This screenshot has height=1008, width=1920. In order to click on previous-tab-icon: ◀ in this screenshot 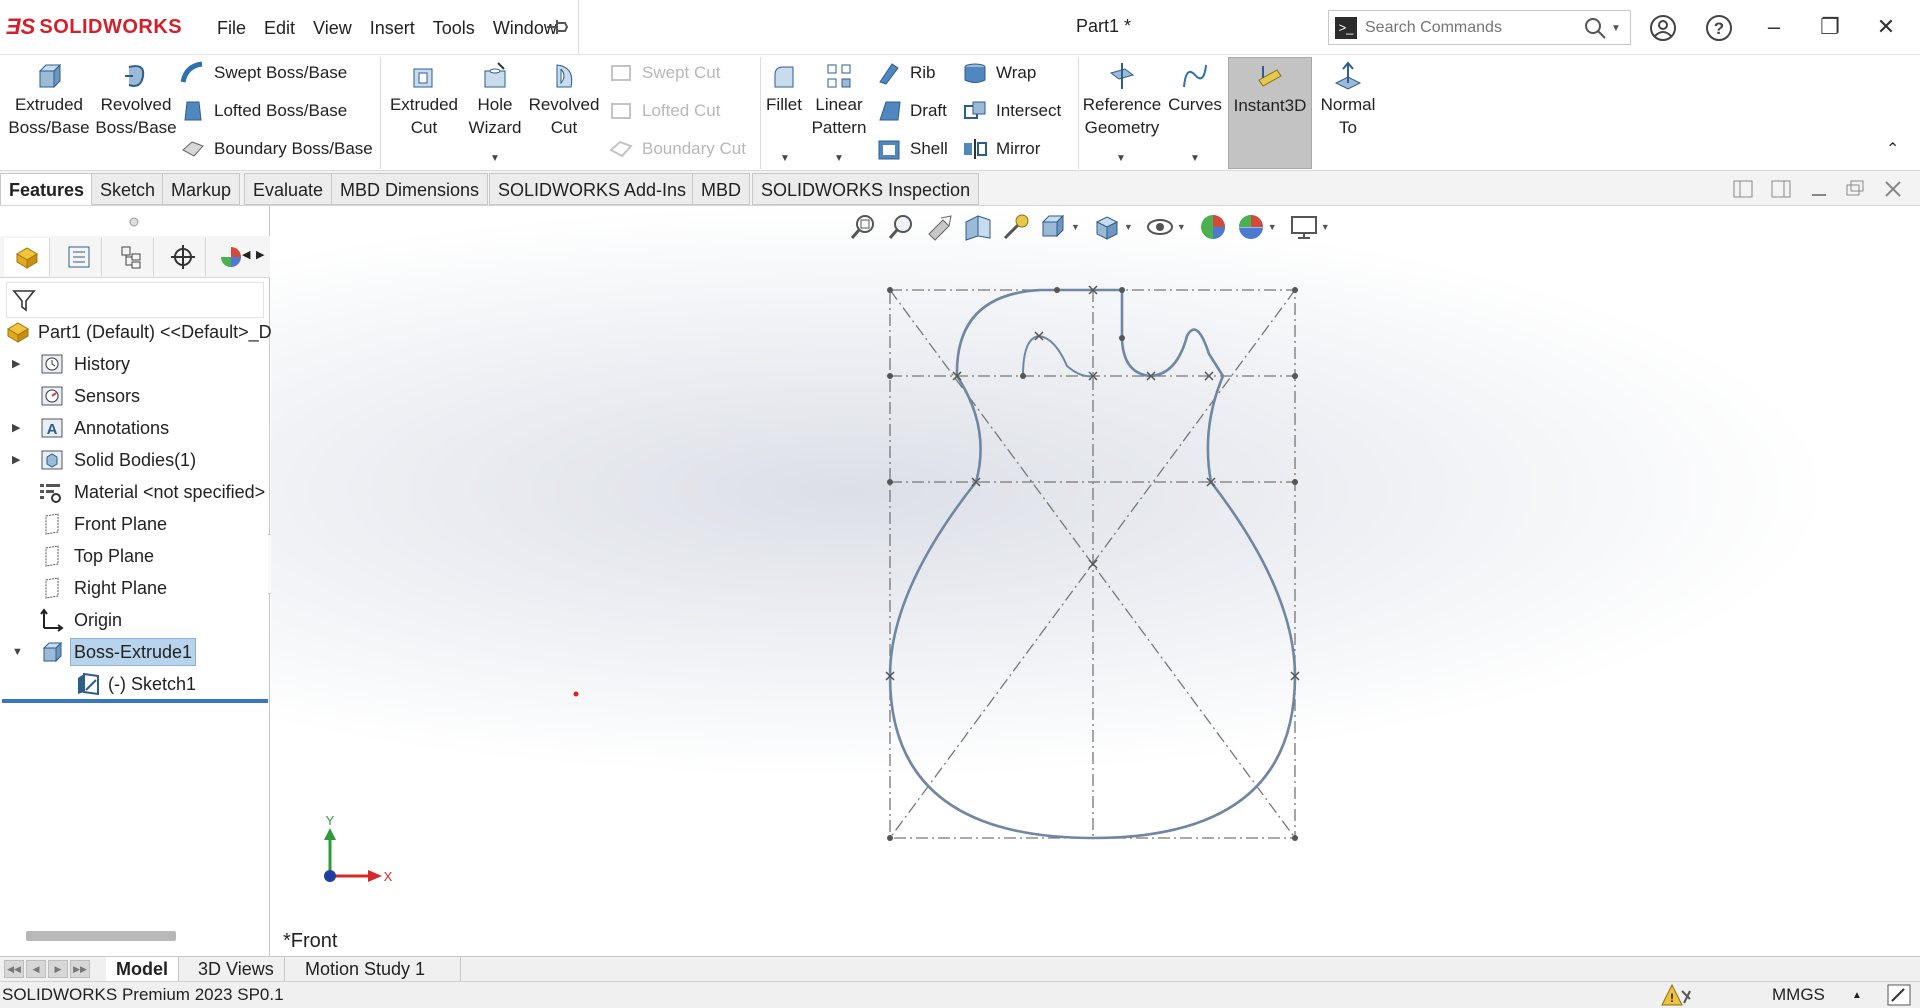, I will do `click(36, 969)`.